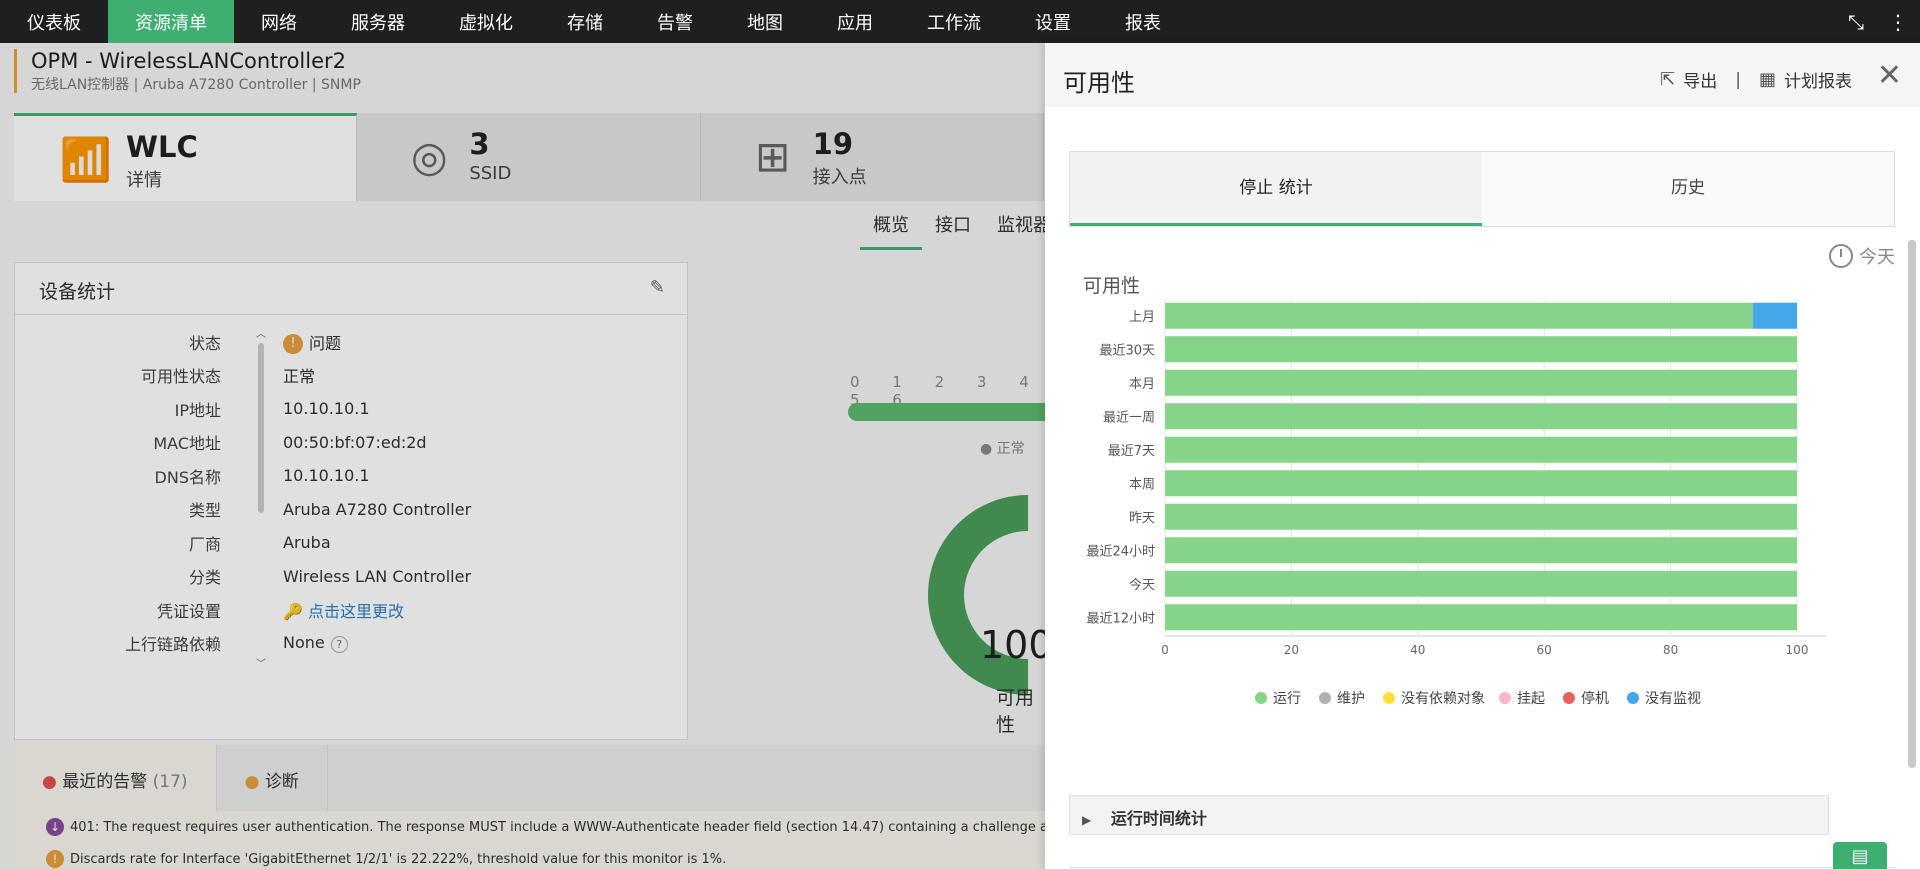 This screenshot has width=1920, height=869. What do you see at coordinates (1756, 79) in the screenshot?
I see `side-panel-actions: ⇱ 导出 | ▦ 计划报表` at bounding box center [1756, 79].